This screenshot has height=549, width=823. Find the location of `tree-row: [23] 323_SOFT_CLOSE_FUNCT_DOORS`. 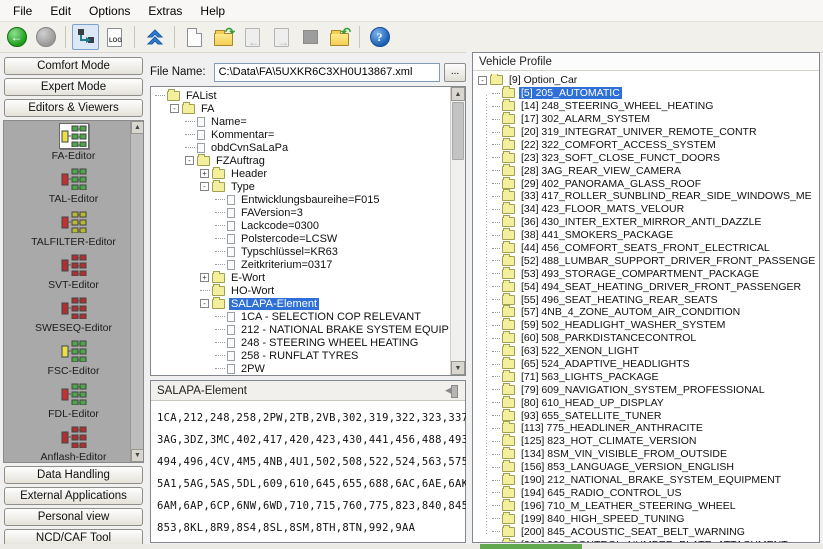

tree-row: [23] 323_SOFT_CLOSE_FUNCT_DOORS is located at coordinates (653, 157).